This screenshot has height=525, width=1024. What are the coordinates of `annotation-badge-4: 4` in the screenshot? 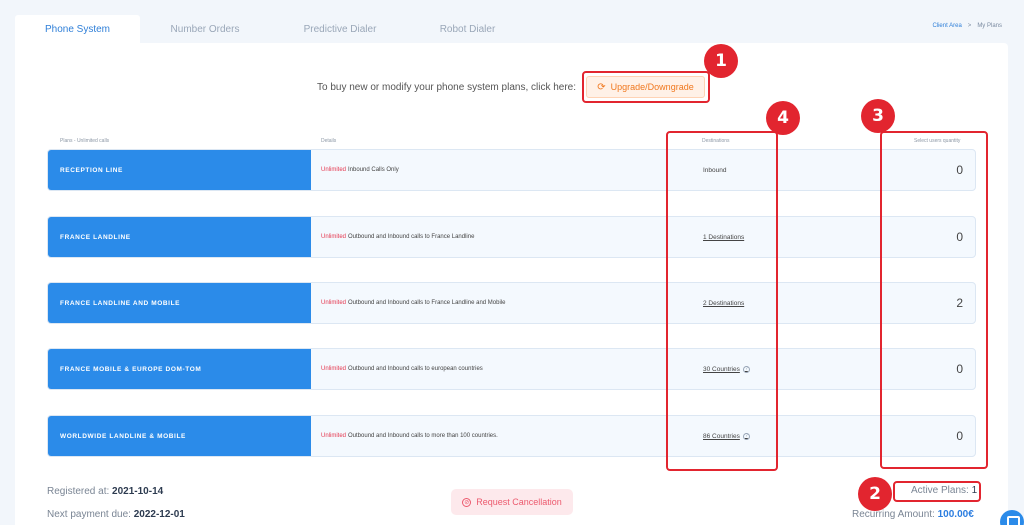 It's located at (783, 118).